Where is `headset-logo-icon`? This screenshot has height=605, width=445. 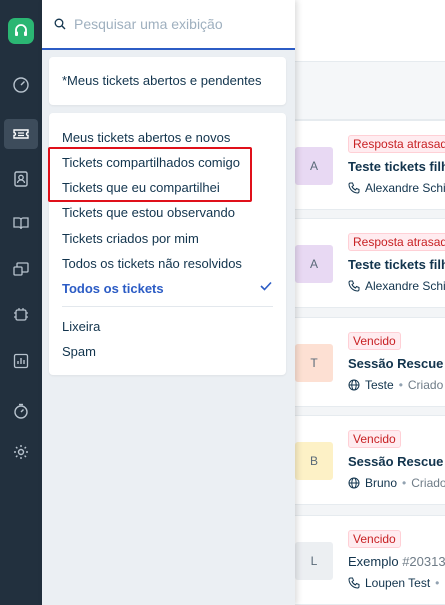
headset-logo-icon is located at coordinates (21, 31).